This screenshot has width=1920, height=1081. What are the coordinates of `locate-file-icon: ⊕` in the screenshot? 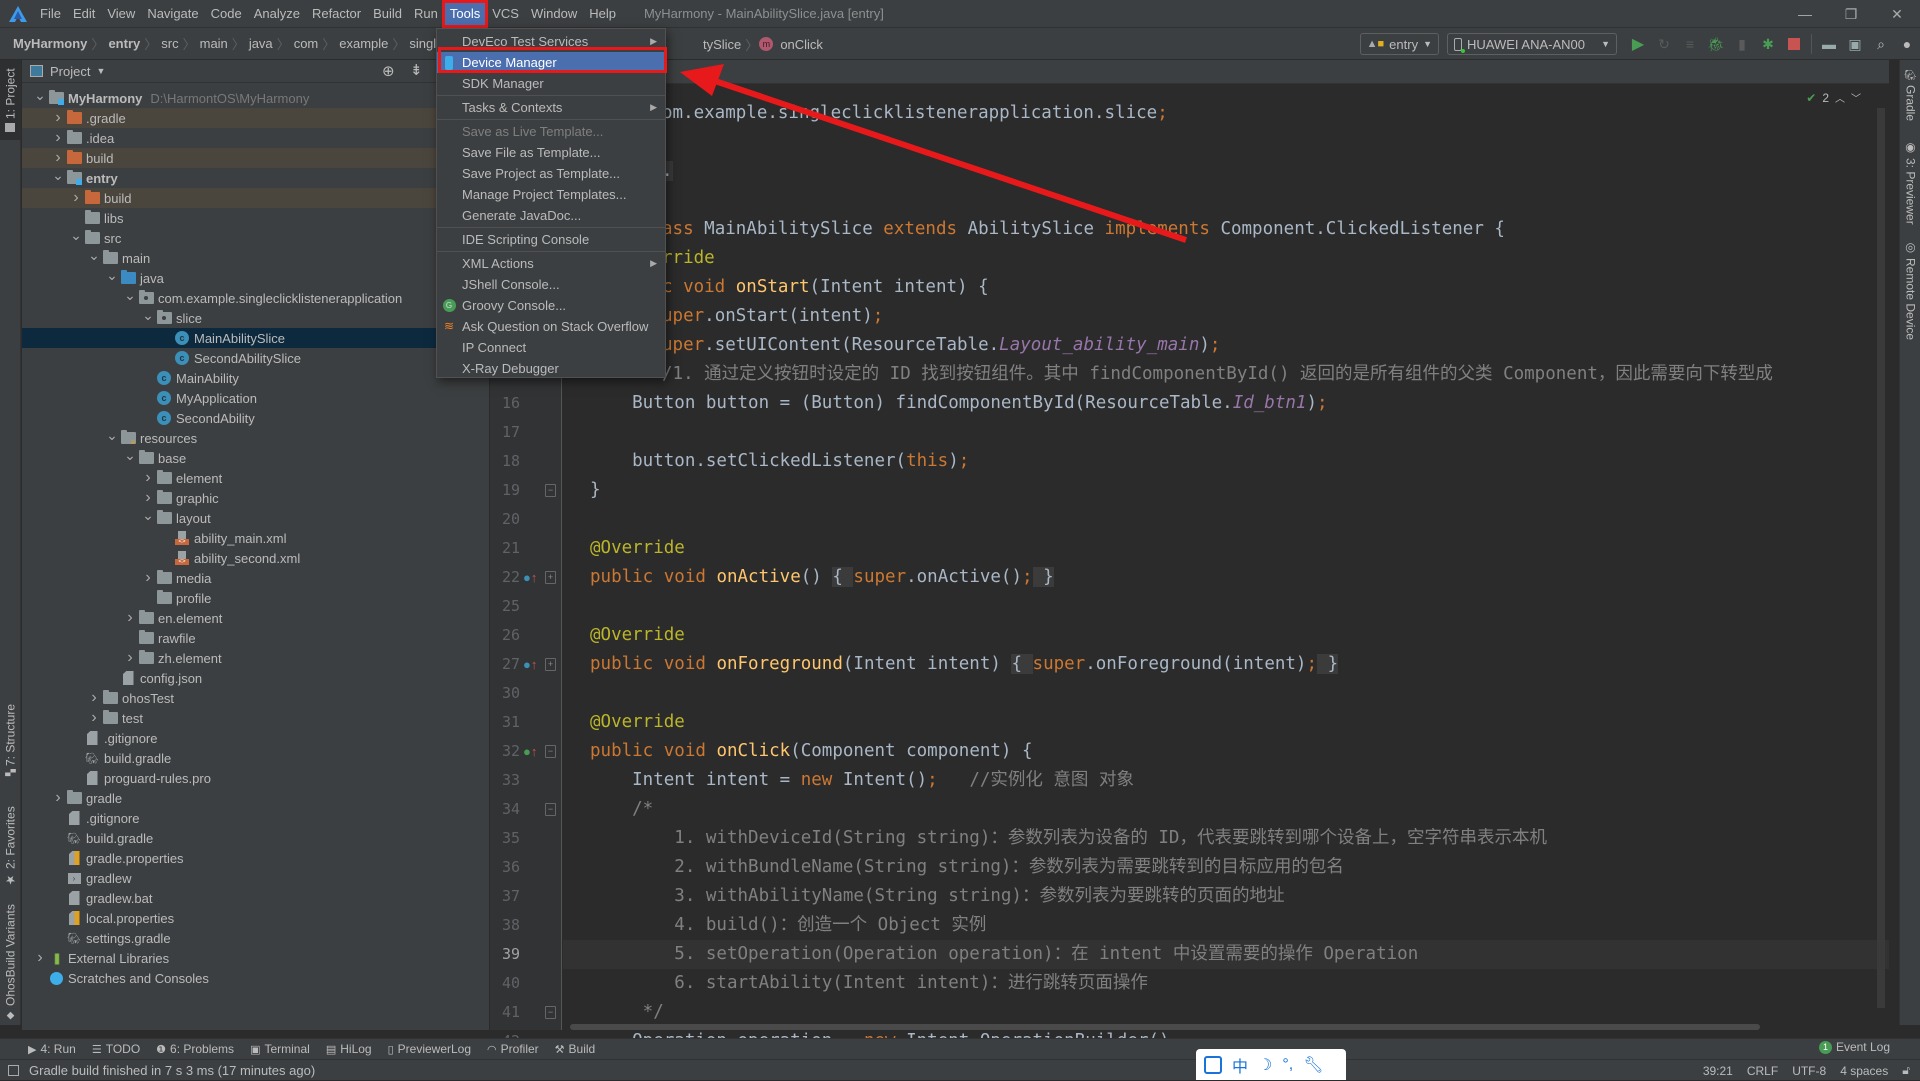 It's located at (388, 71).